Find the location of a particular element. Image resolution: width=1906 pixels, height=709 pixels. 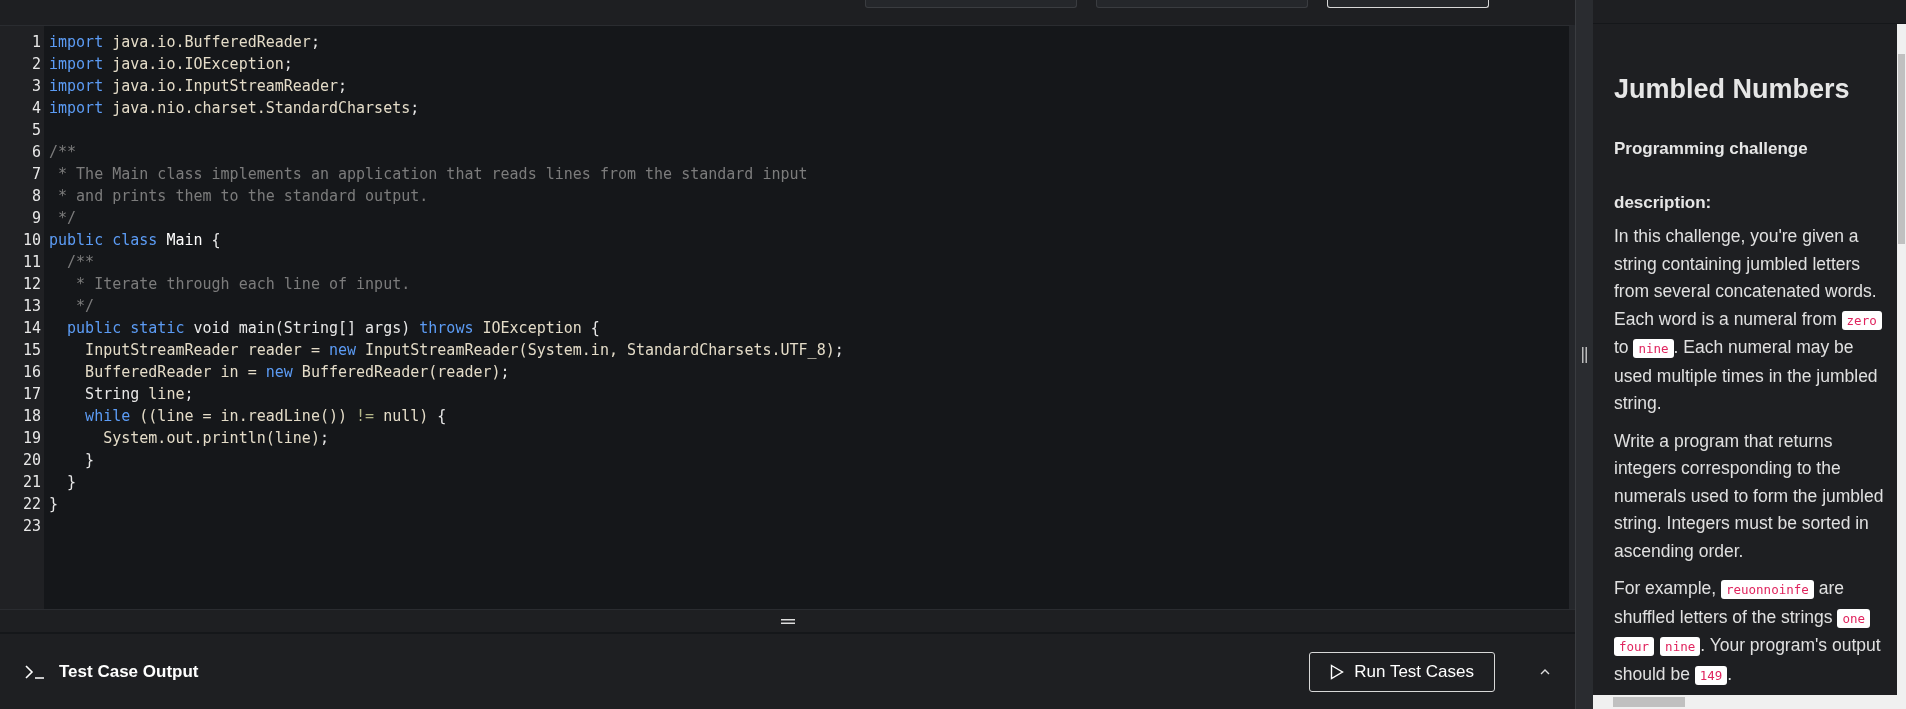

line-number: 8 is located at coordinates (36, 196).